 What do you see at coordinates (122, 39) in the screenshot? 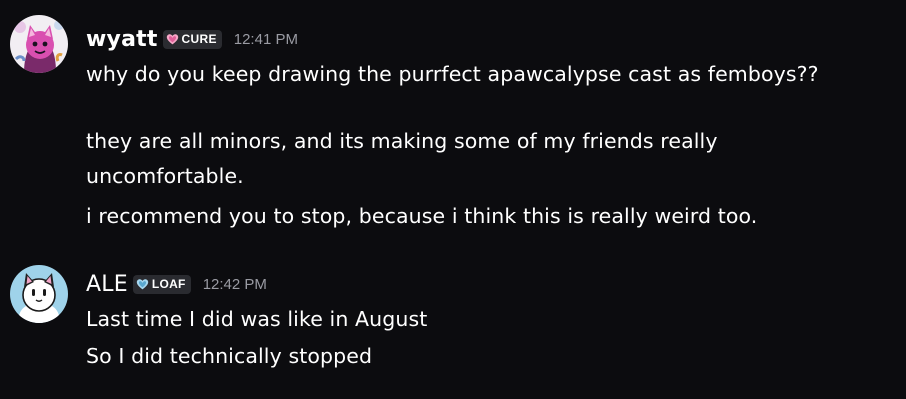
I see `username: wyatt` at bounding box center [122, 39].